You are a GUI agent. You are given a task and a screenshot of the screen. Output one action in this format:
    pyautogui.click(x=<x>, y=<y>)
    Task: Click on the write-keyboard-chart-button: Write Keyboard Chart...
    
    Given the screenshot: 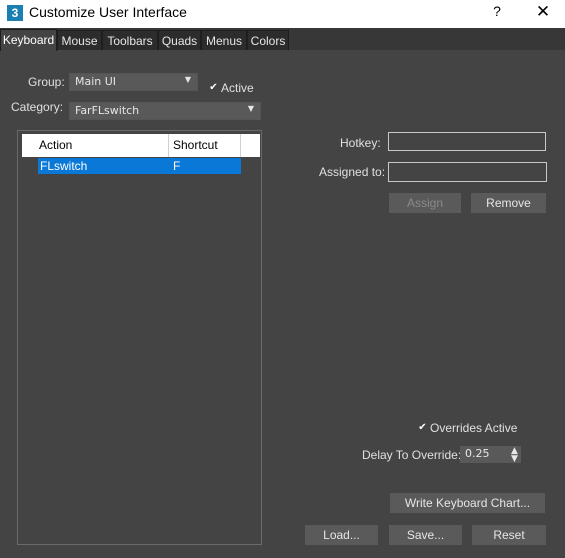 What is the action you would take?
    pyautogui.click(x=467, y=503)
    